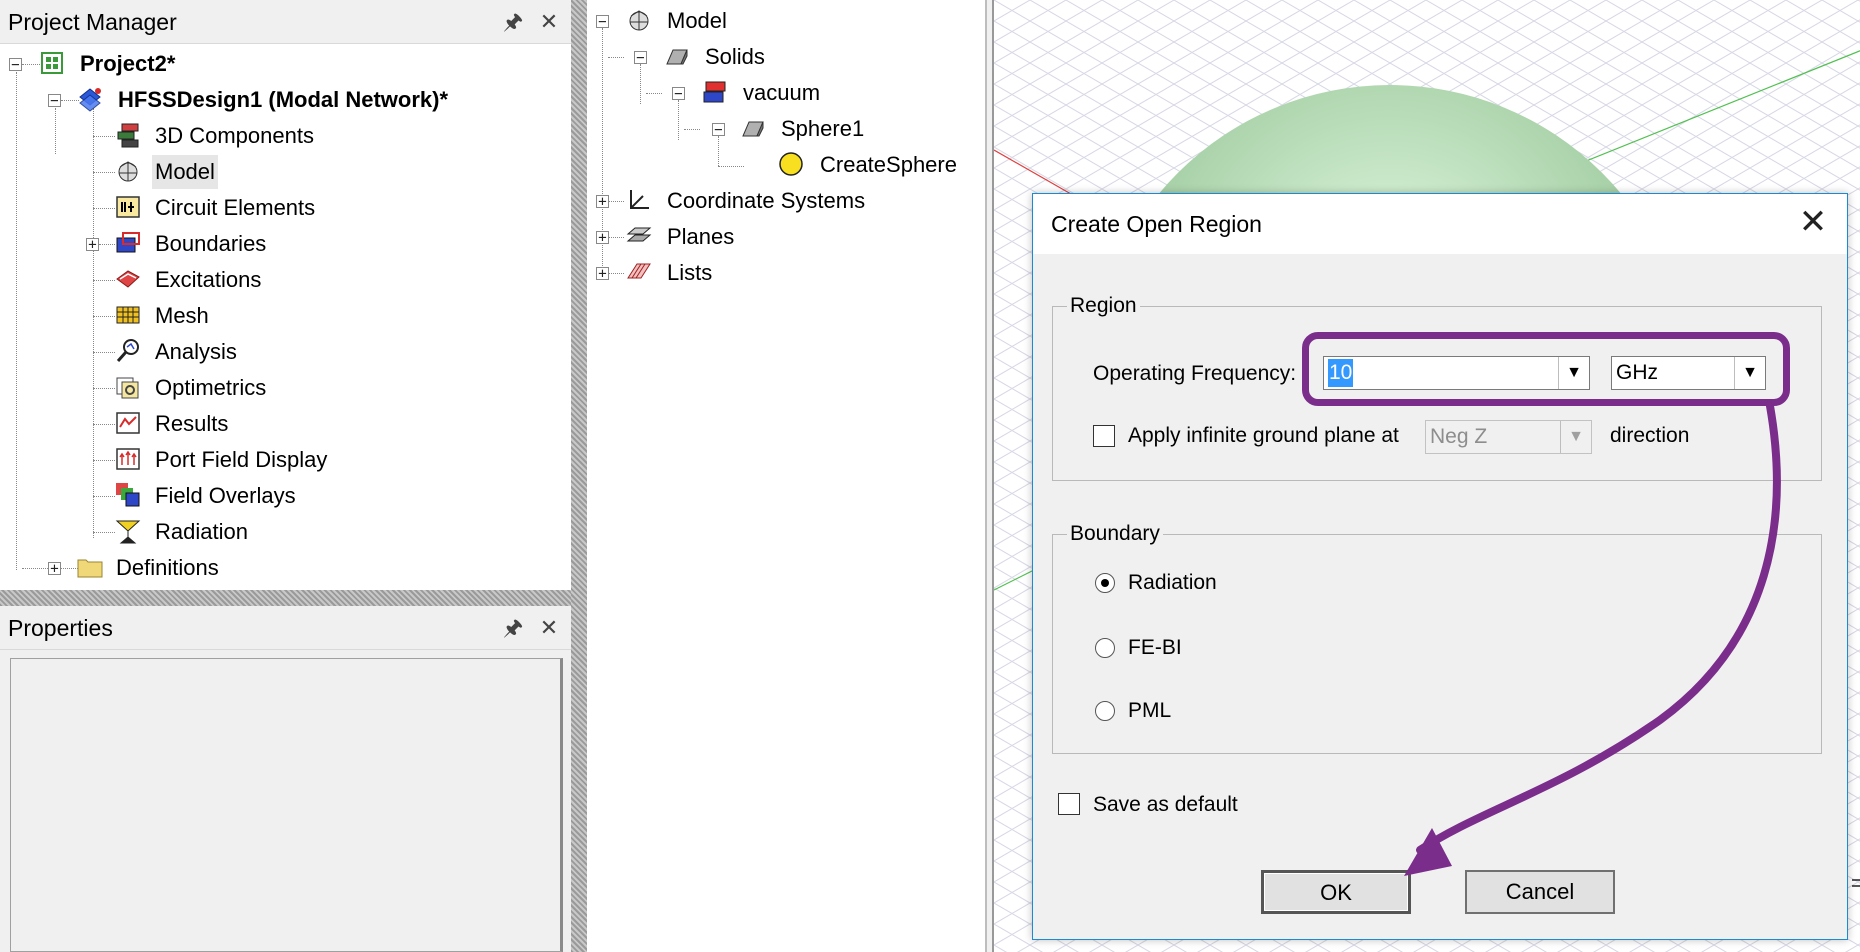 This screenshot has width=1860, height=952. Describe the element at coordinates (241, 459) in the screenshot. I see `tree-label: Port Field Display` at that location.